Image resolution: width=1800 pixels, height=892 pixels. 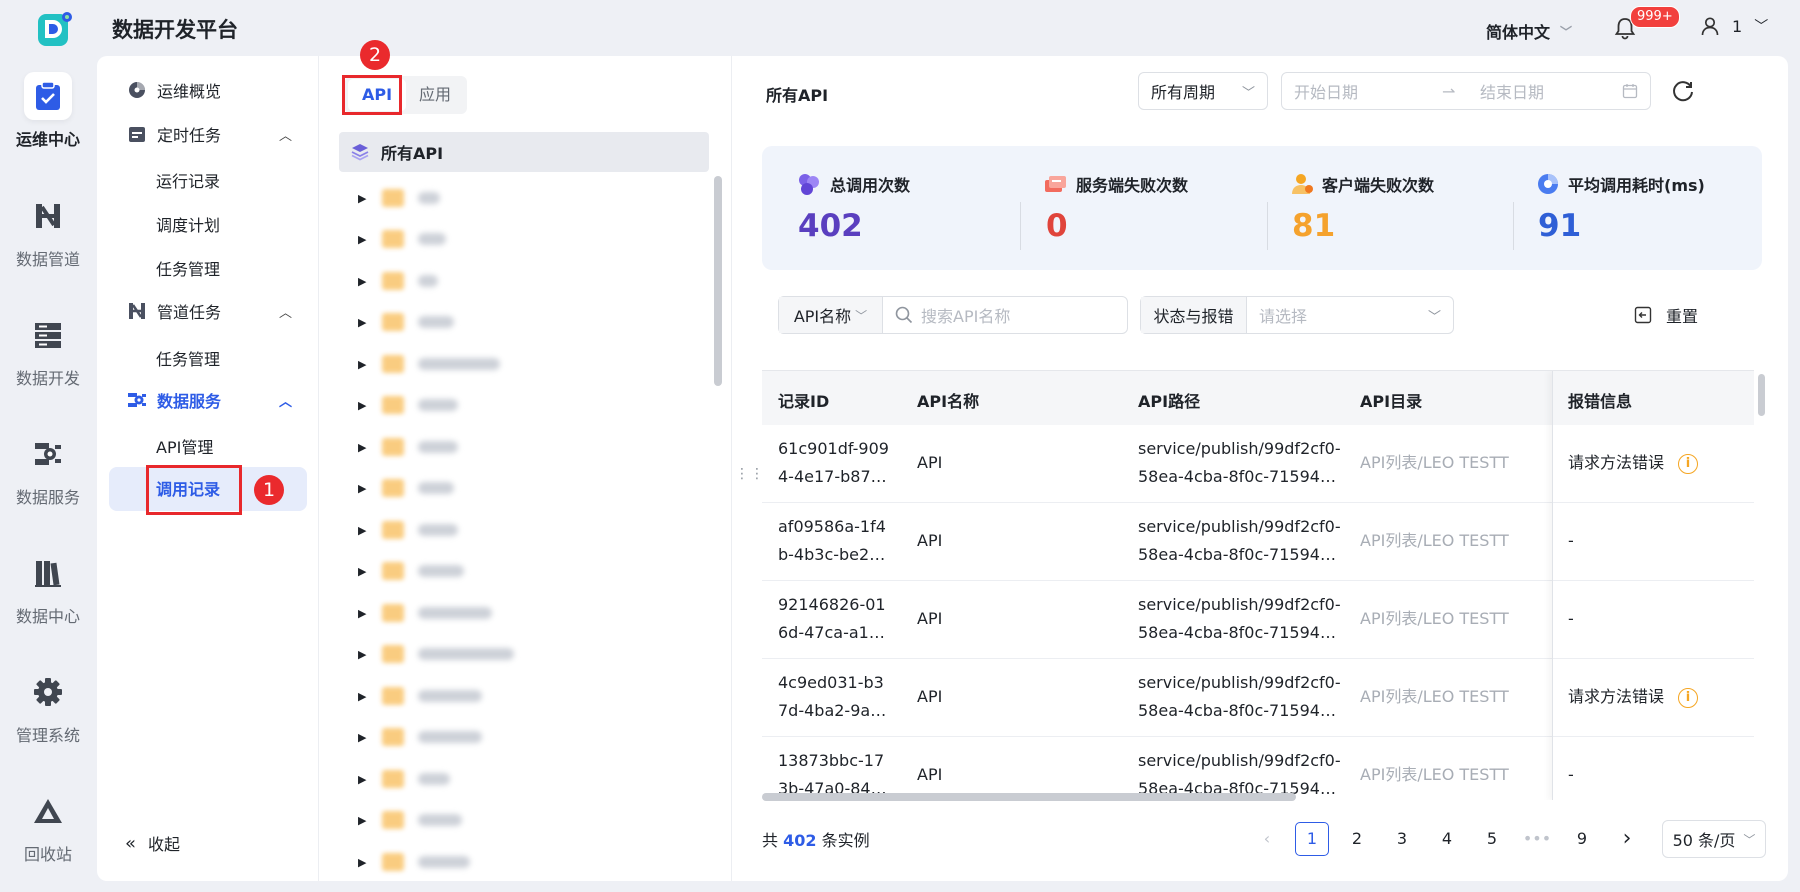 What do you see at coordinates (1749, 839) in the screenshot?
I see `chevron-down-icon: ﹀` at bounding box center [1749, 839].